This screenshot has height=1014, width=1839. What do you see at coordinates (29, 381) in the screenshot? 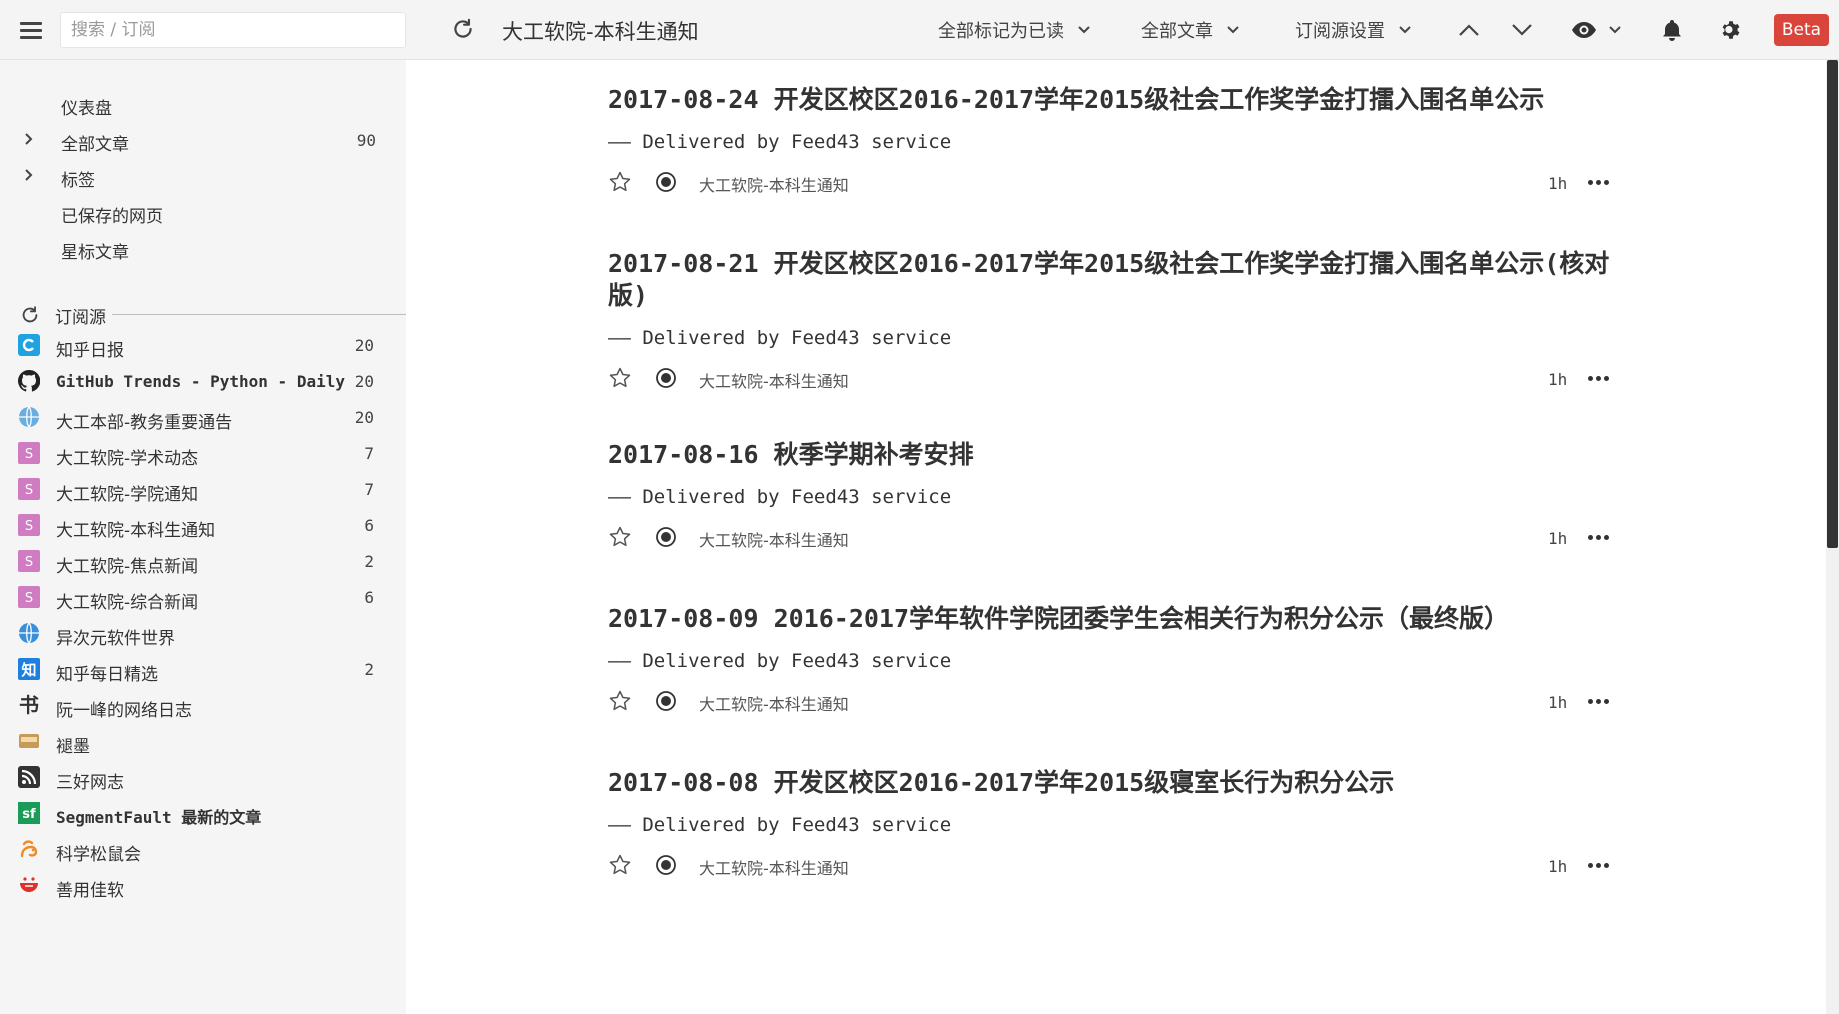
I see `github-icon` at bounding box center [29, 381].